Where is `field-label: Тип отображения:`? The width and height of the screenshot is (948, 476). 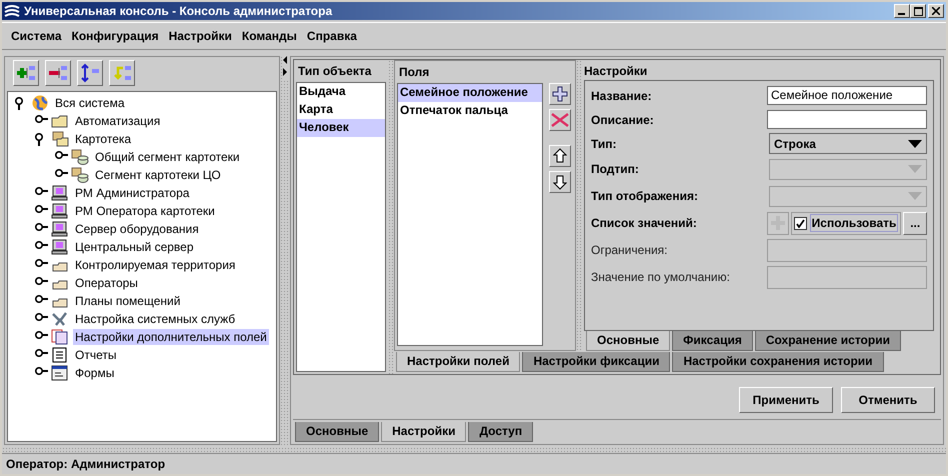 field-label: Тип отображения: is located at coordinates (644, 196).